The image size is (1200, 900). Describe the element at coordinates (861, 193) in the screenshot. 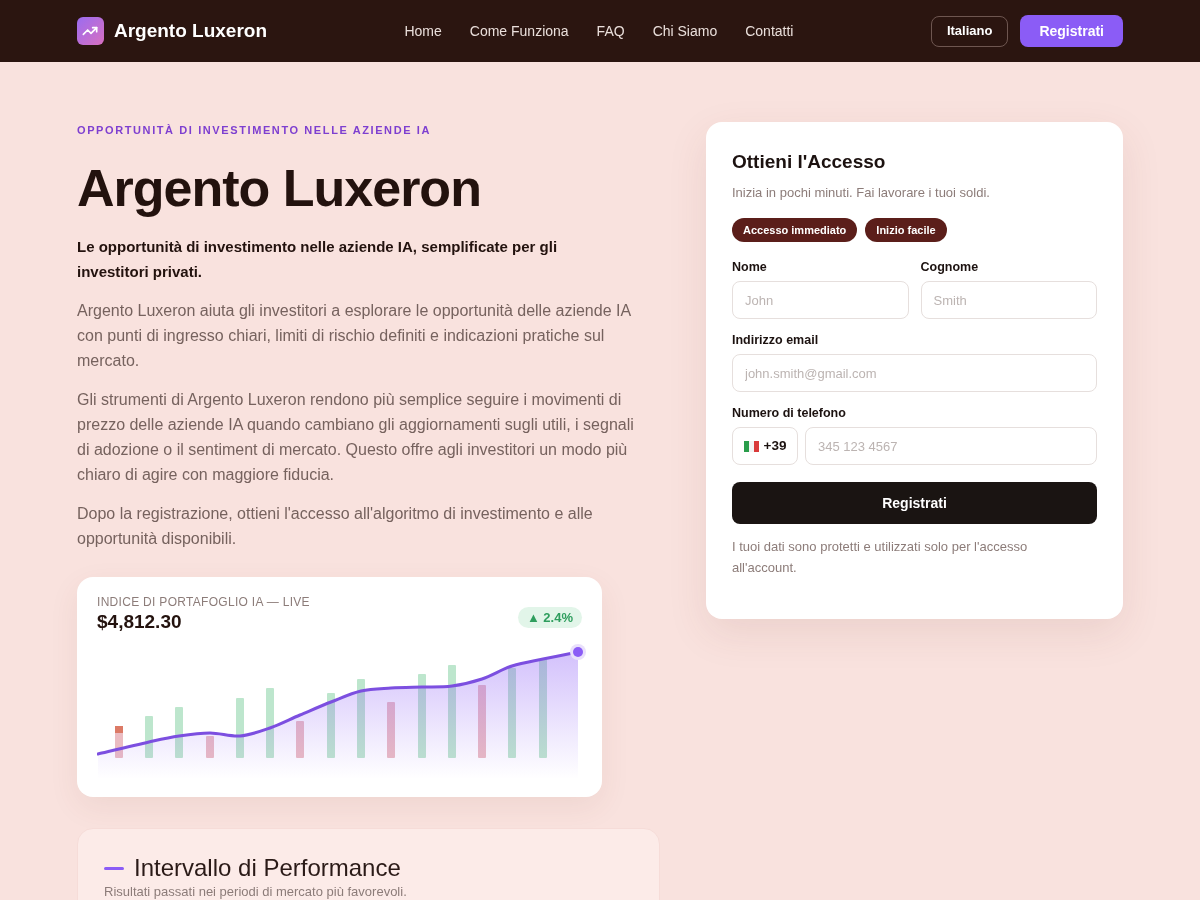

I see `form-subtitle: Inizia in pochi minuti. Fai lavorare i tuoi soldi.` at that location.